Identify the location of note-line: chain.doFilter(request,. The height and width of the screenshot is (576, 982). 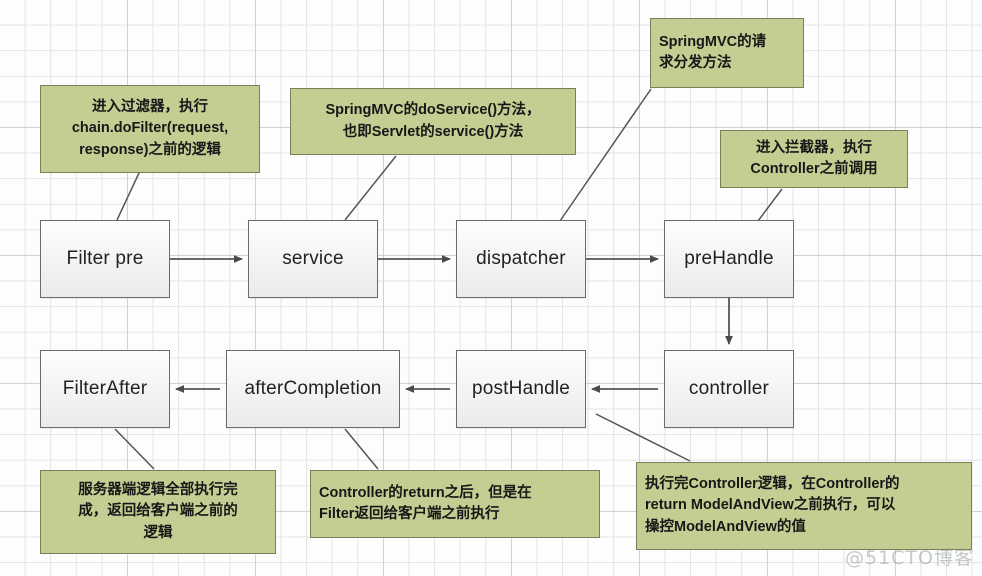
(150, 128).